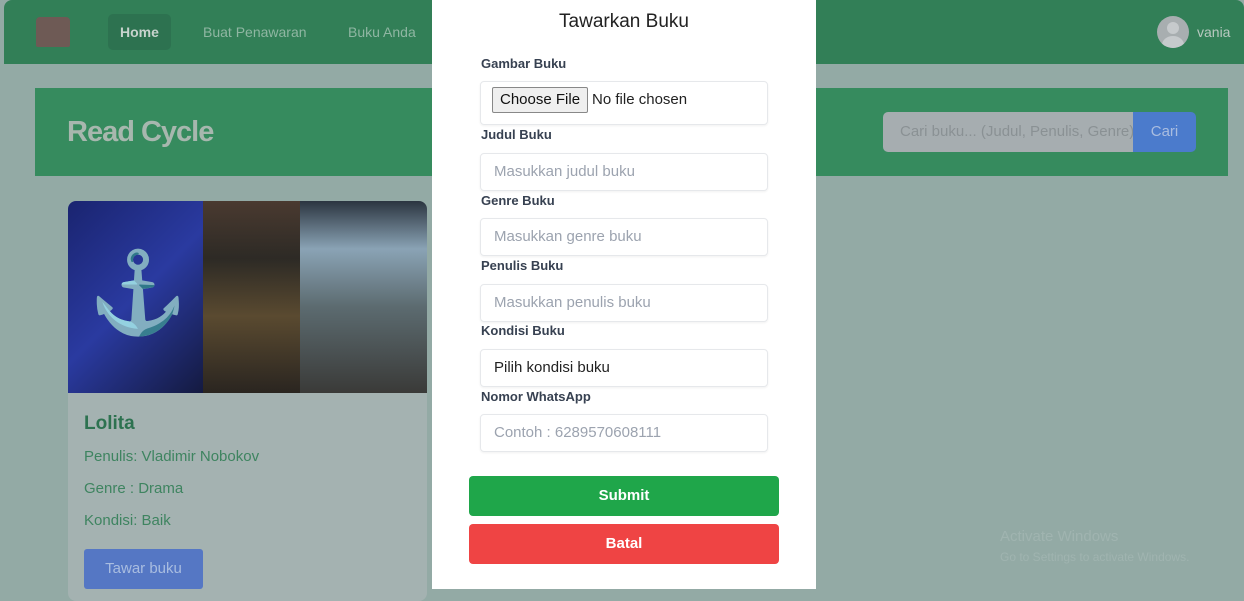  I want to click on brand-title: Read Cycle, so click(140, 132).